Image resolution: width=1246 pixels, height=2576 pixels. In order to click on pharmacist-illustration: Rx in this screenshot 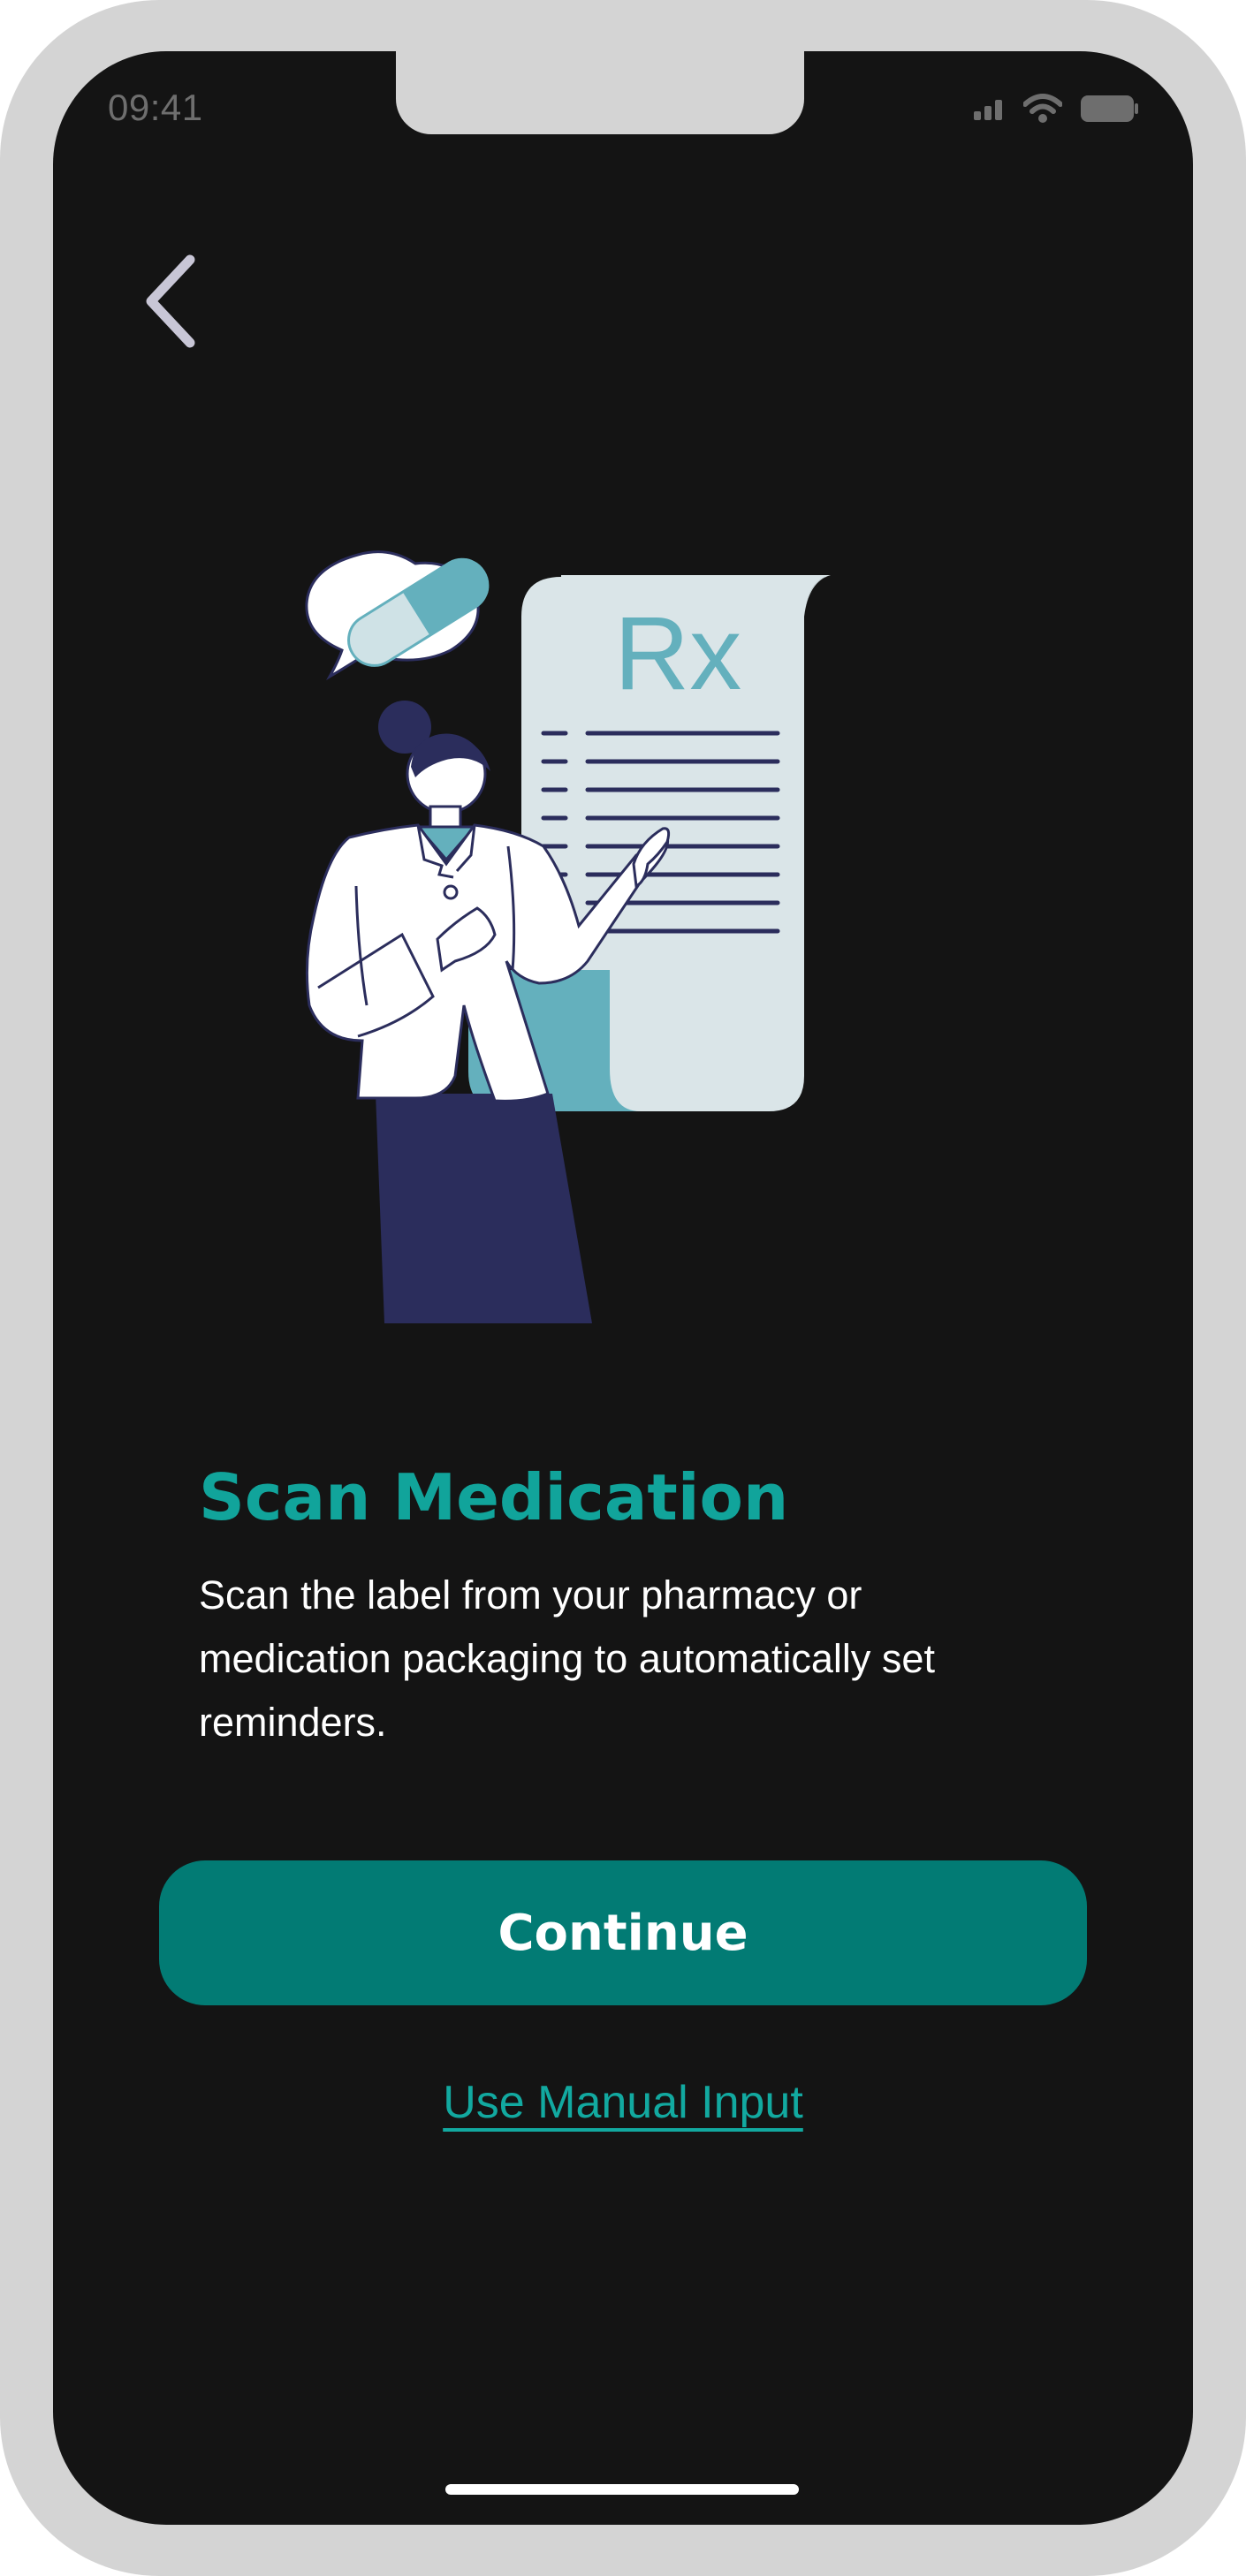, I will do `click(568, 937)`.